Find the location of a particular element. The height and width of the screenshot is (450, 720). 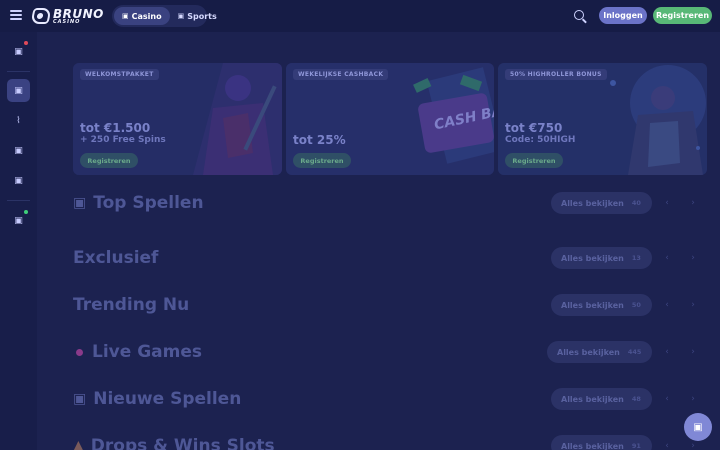

cards-icon: ▣ is located at coordinates (18, 180).